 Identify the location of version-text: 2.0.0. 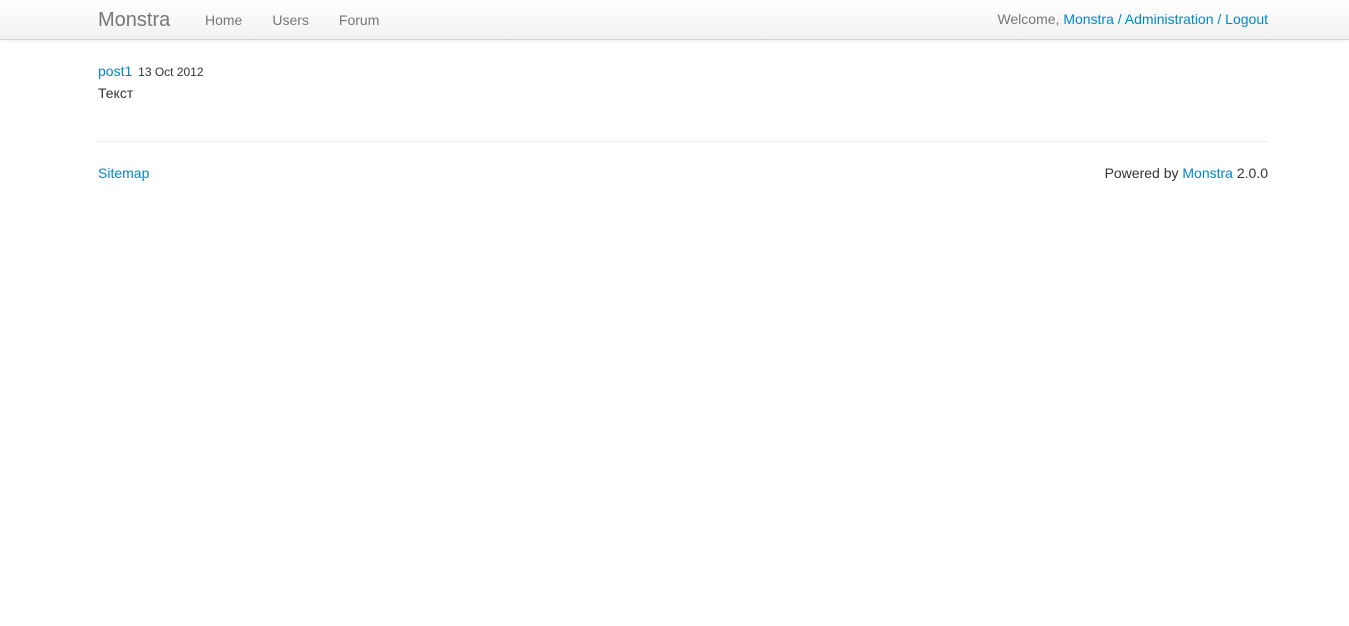
(1250, 173).